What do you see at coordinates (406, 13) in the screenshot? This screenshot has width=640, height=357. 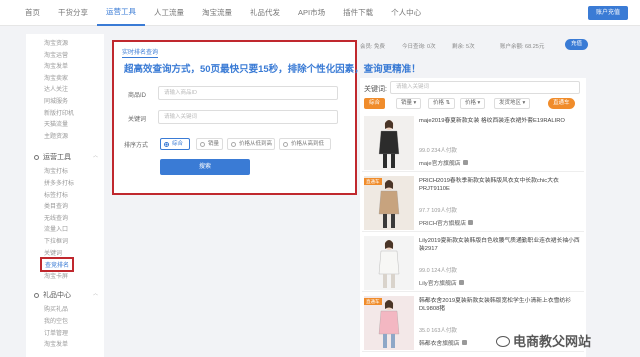 I see `nav-item: 个人中心` at bounding box center [406, 13].